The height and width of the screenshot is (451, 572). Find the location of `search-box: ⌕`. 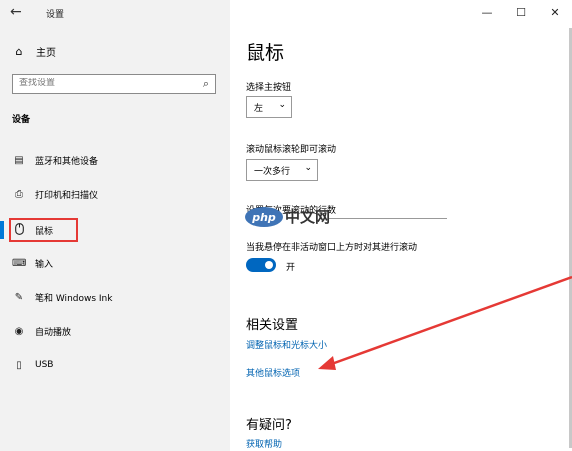

search-box: ⌕ is located at coordinates (114, 84).